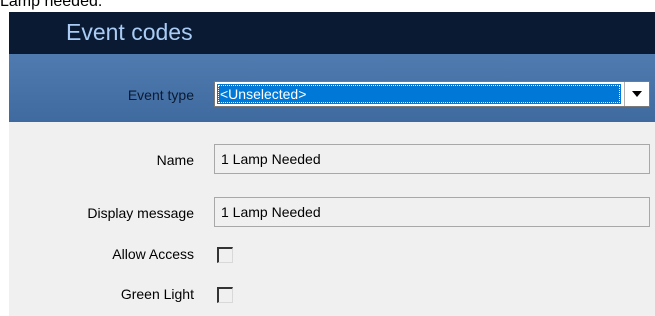  I want to click on allow-access-label: Allow Access, so click(153, 254).